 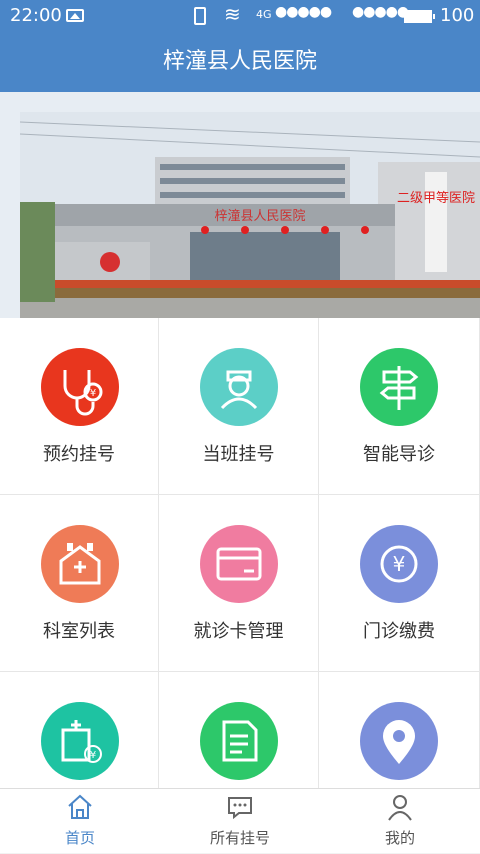 I want to click on tile-label: 当班挂号, so click(x=238, y=454).